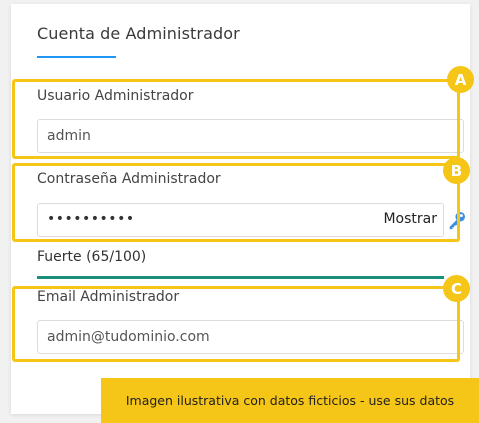 Image resolution: width=479 pixels, height=423 pixels. What do you see at coordinates (138, 33) in the screenshot?
I see `card-title: Cuenta de Administrador` at bounding box center [138, 33].